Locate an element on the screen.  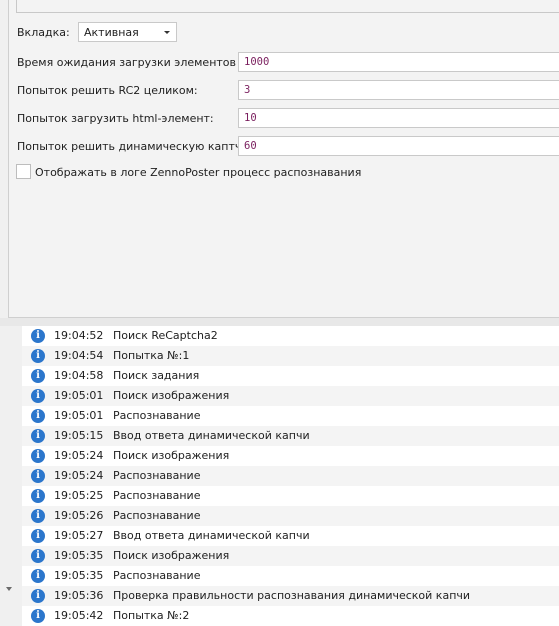
log-time: 19:05:15 is located at coordinates (79, 435).